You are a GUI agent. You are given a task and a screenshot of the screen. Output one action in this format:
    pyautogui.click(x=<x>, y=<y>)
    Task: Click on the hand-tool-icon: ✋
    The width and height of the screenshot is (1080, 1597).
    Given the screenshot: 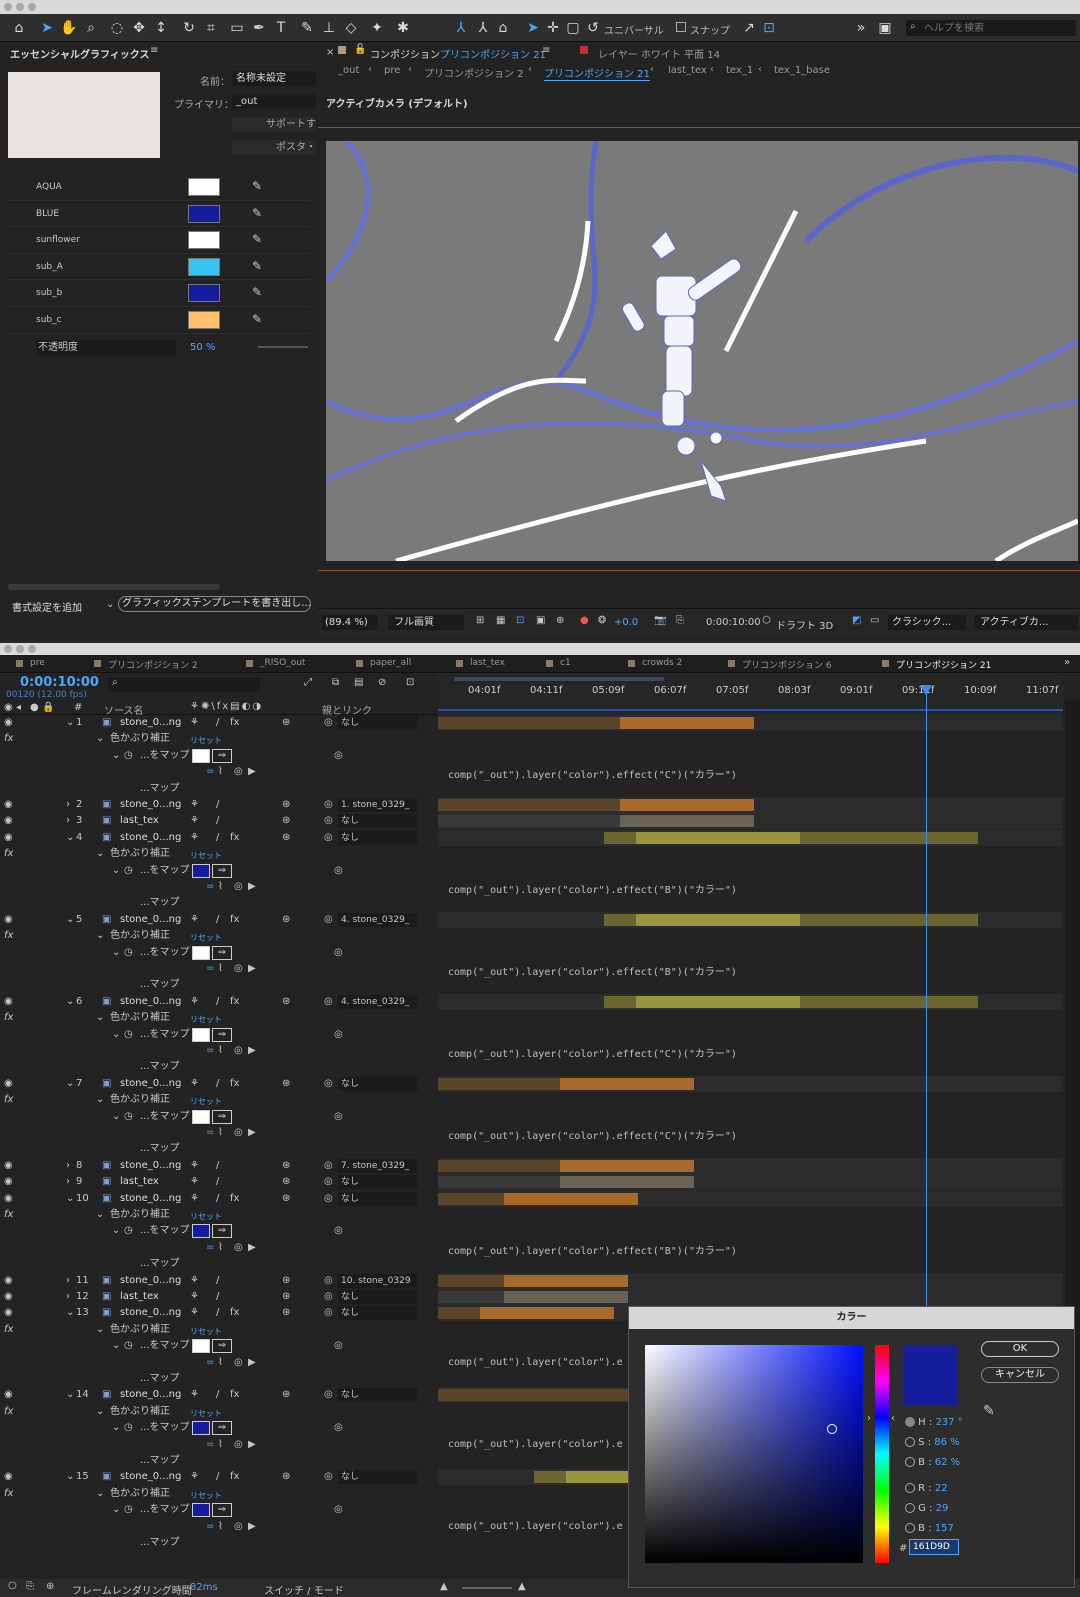 What is the action you would take?
    pyautogui.click(x=69, y=28)
    